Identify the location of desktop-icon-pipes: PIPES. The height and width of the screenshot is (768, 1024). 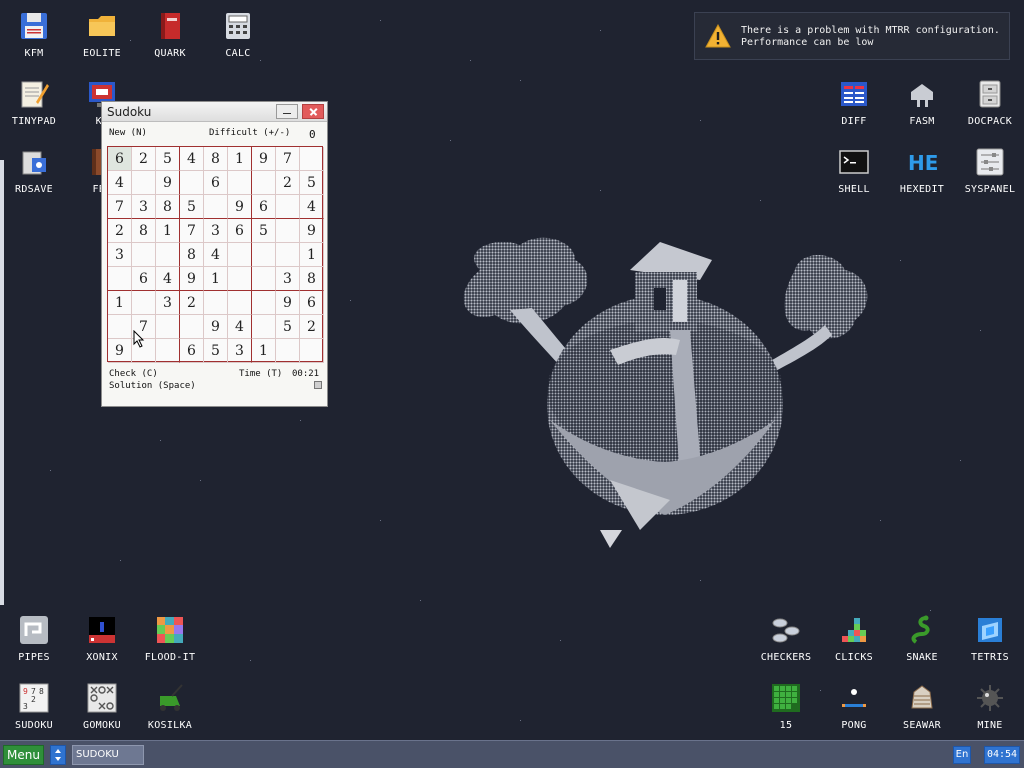
(34, 636).